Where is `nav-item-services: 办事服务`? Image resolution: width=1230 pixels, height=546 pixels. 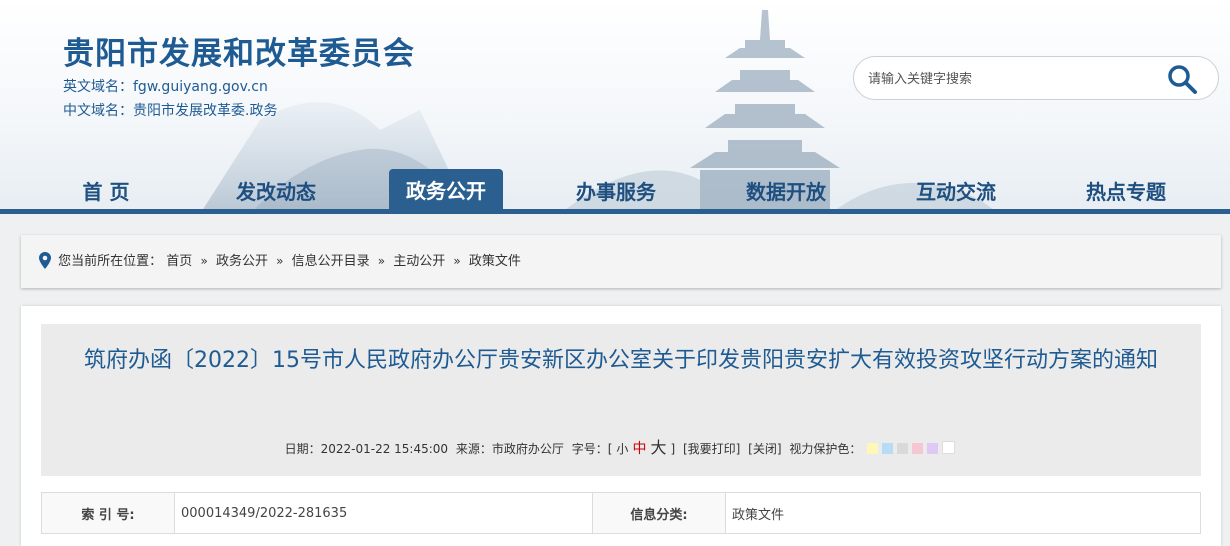
nav-item-services: 办事服务 is located at coordinates (616, 192).